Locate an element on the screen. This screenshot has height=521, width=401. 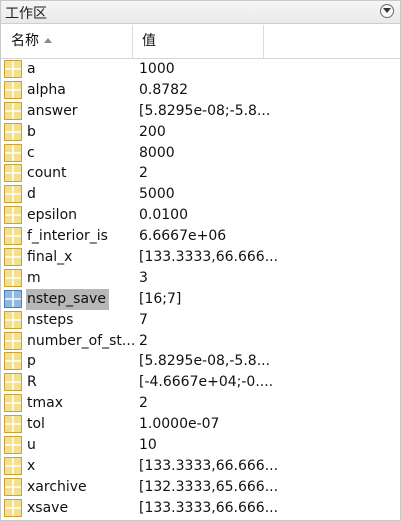
variable-name: tmax is located at coordinates (45, 403).